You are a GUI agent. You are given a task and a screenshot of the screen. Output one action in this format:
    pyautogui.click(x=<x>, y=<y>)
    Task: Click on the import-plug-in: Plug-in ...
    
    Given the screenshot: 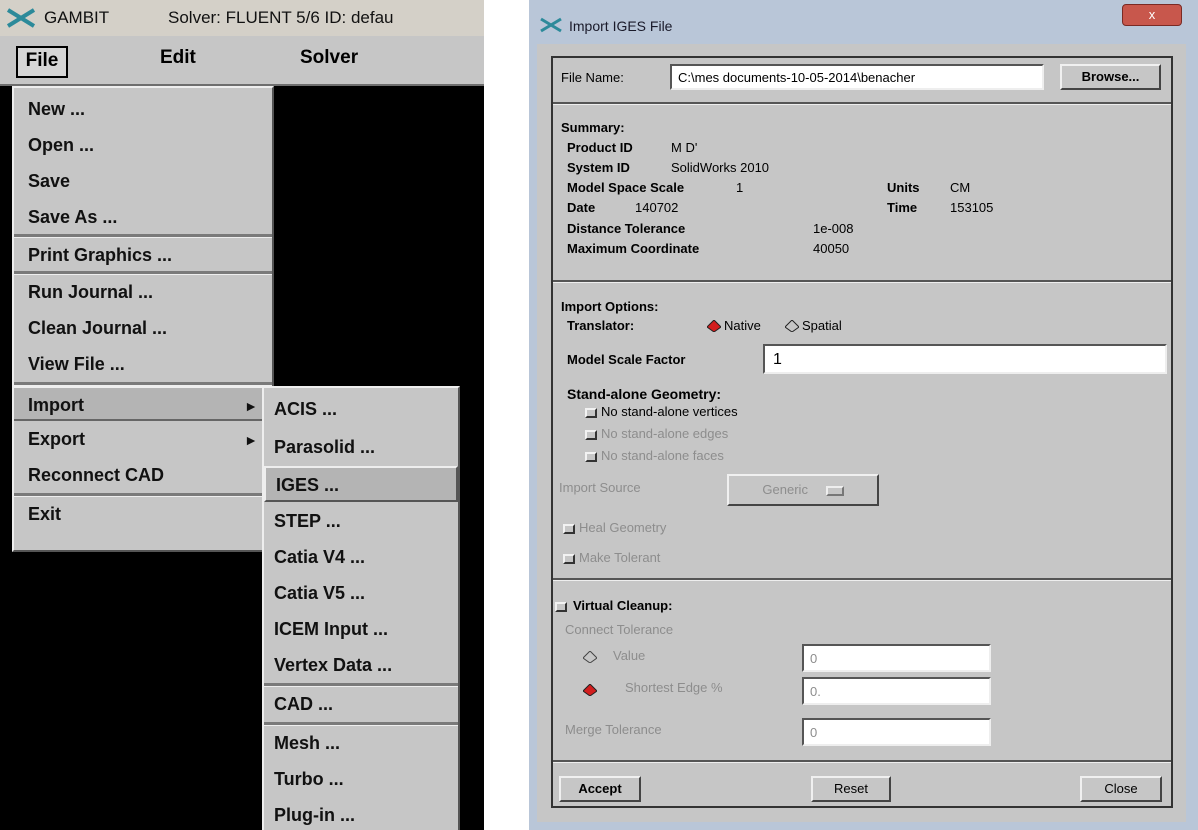 What is the action you would take?
    pyautogui.click(x=361, y=814)
    